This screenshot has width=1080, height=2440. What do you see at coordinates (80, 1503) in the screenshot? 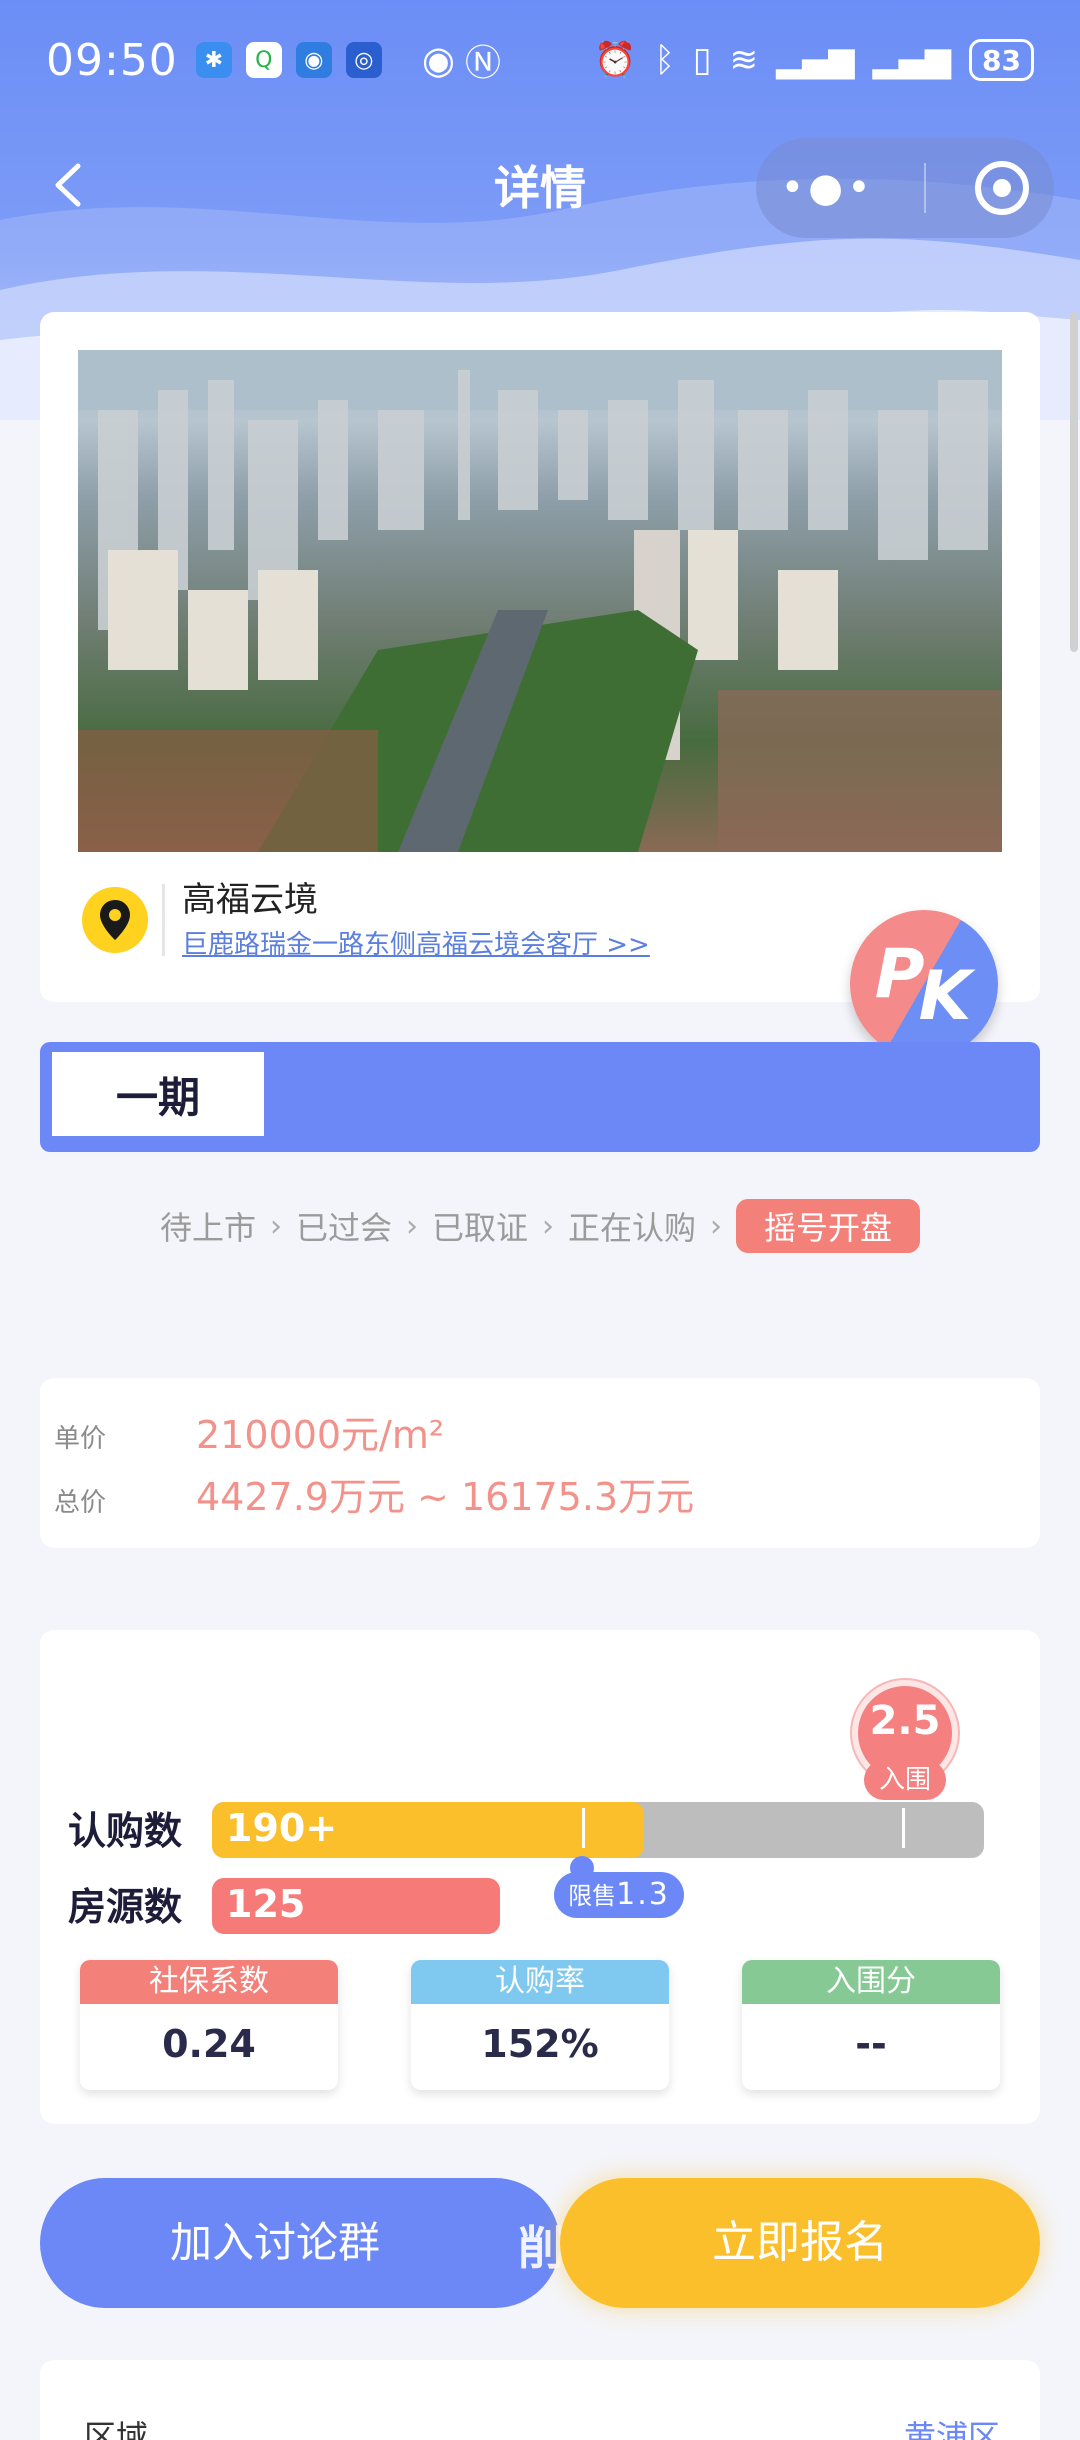
I see `total-price-label: 总价` at bounding box center [80, 1503].